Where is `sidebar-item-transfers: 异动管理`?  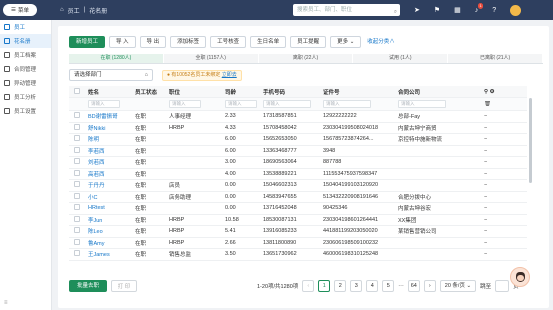 sidebar-item-transfers: 异动管理 is located at coordinates (25, 83).